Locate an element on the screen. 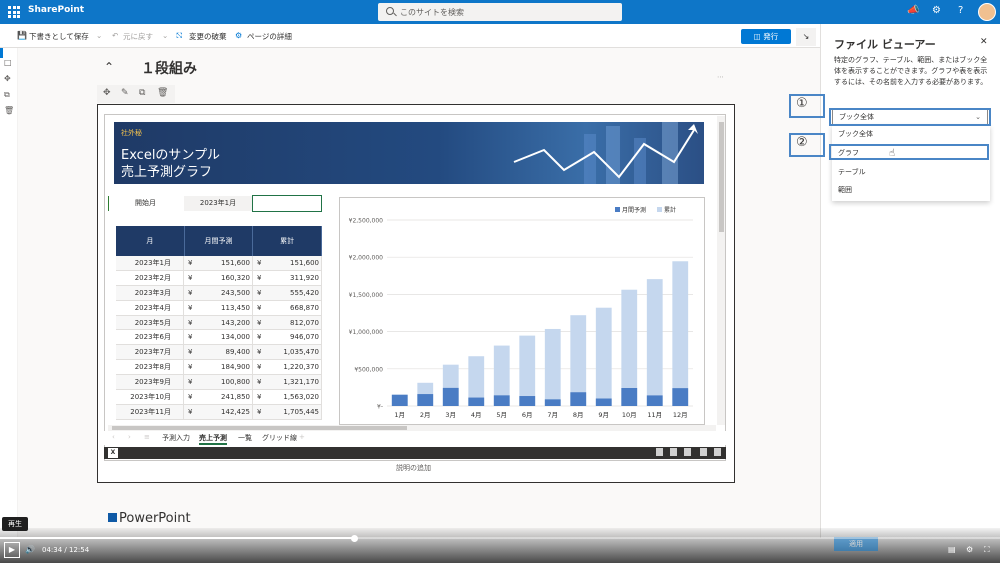 This screenshot has height=563, width=1000. next-section-title: PowerPoint is located at coordinates (149, 518).